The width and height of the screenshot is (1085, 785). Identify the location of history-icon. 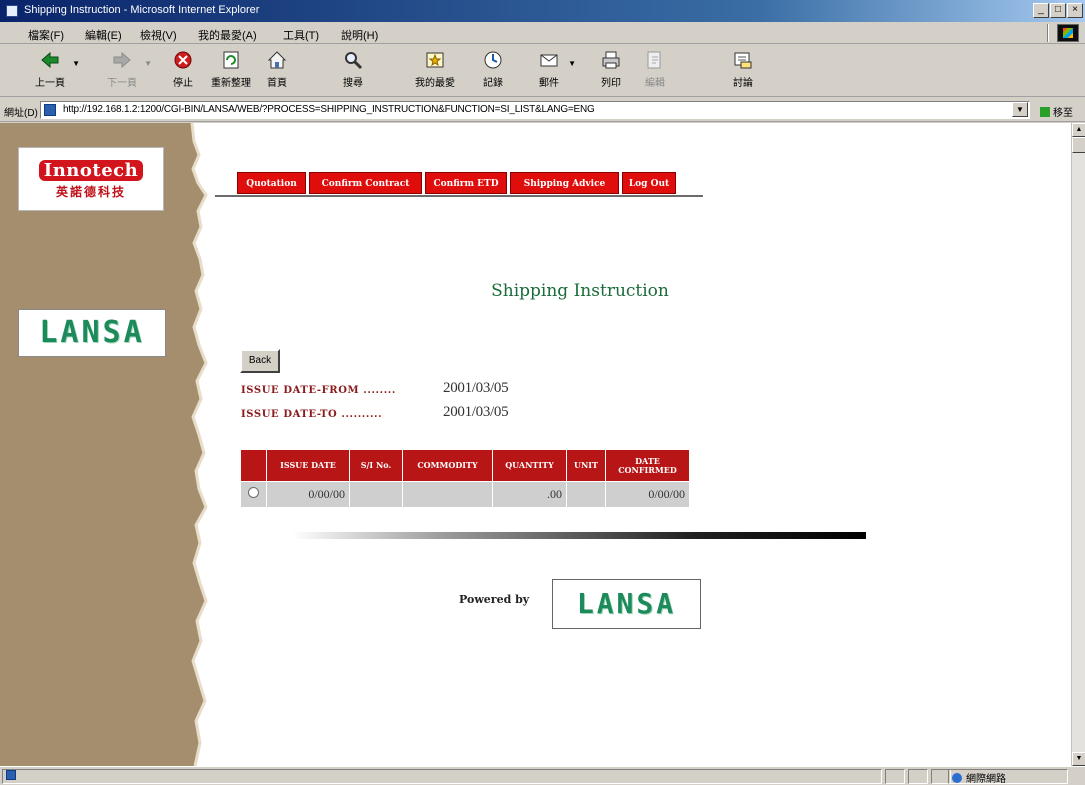
(493, 60).